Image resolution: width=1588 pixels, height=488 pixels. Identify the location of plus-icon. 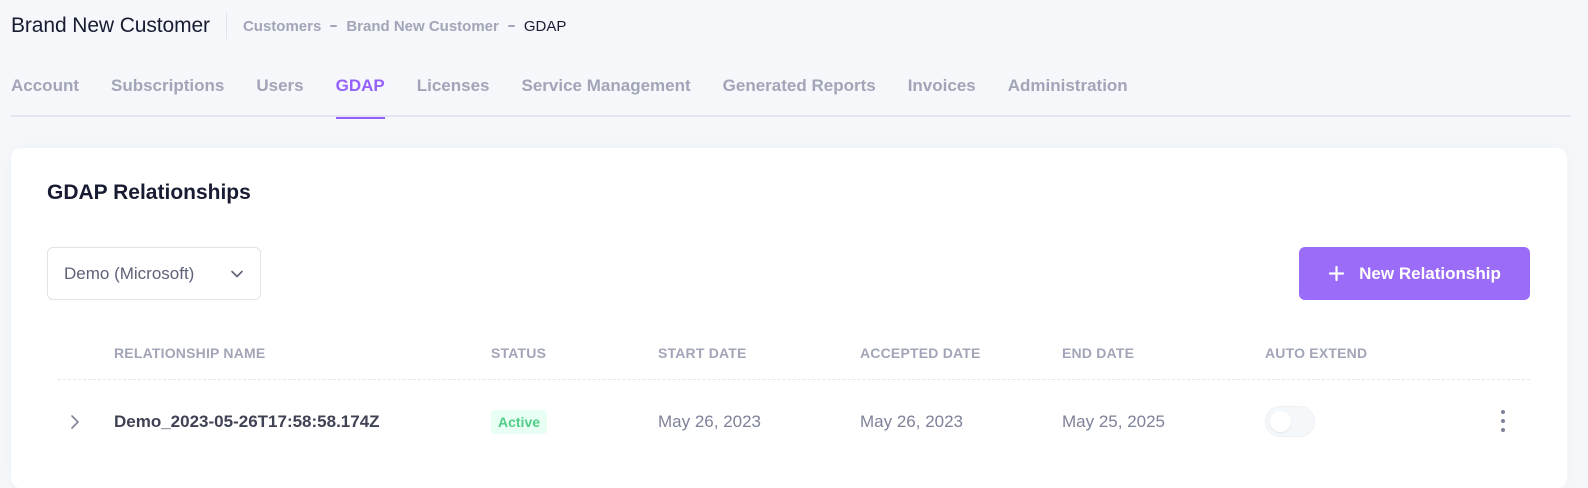
(1336, 273).